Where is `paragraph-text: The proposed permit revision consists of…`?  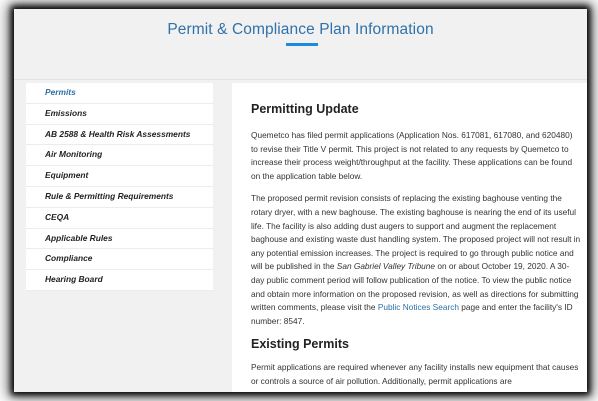 paragraph-text: The proposed permit revision consists of… is located at coordinates (416, 232).